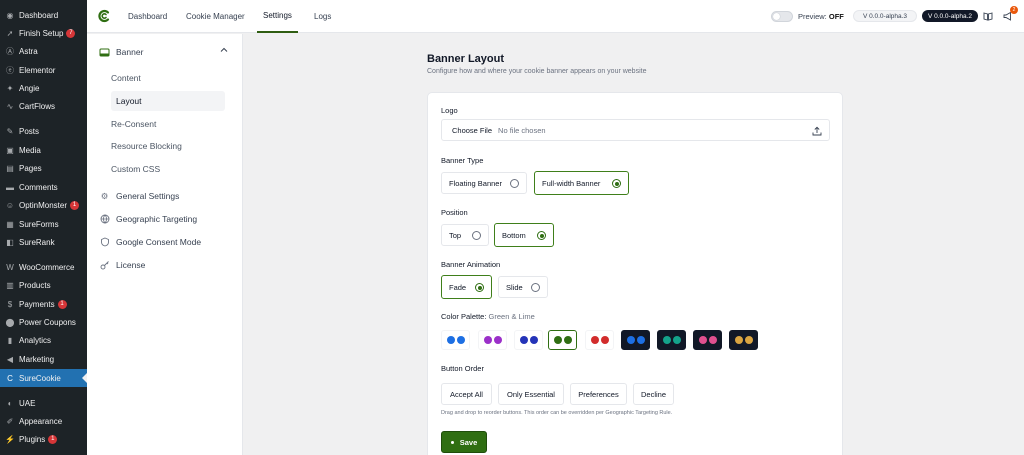  I want to click on position-label: Position, so click(454, 212).